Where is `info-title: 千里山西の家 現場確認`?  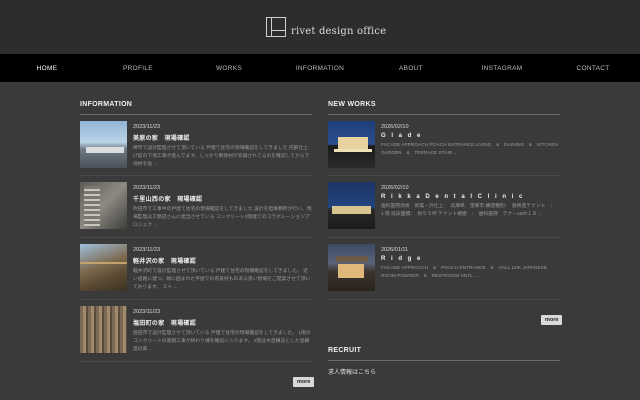 info-title: 千里山西の家 現場確認 is located at coordinates (222, 198).